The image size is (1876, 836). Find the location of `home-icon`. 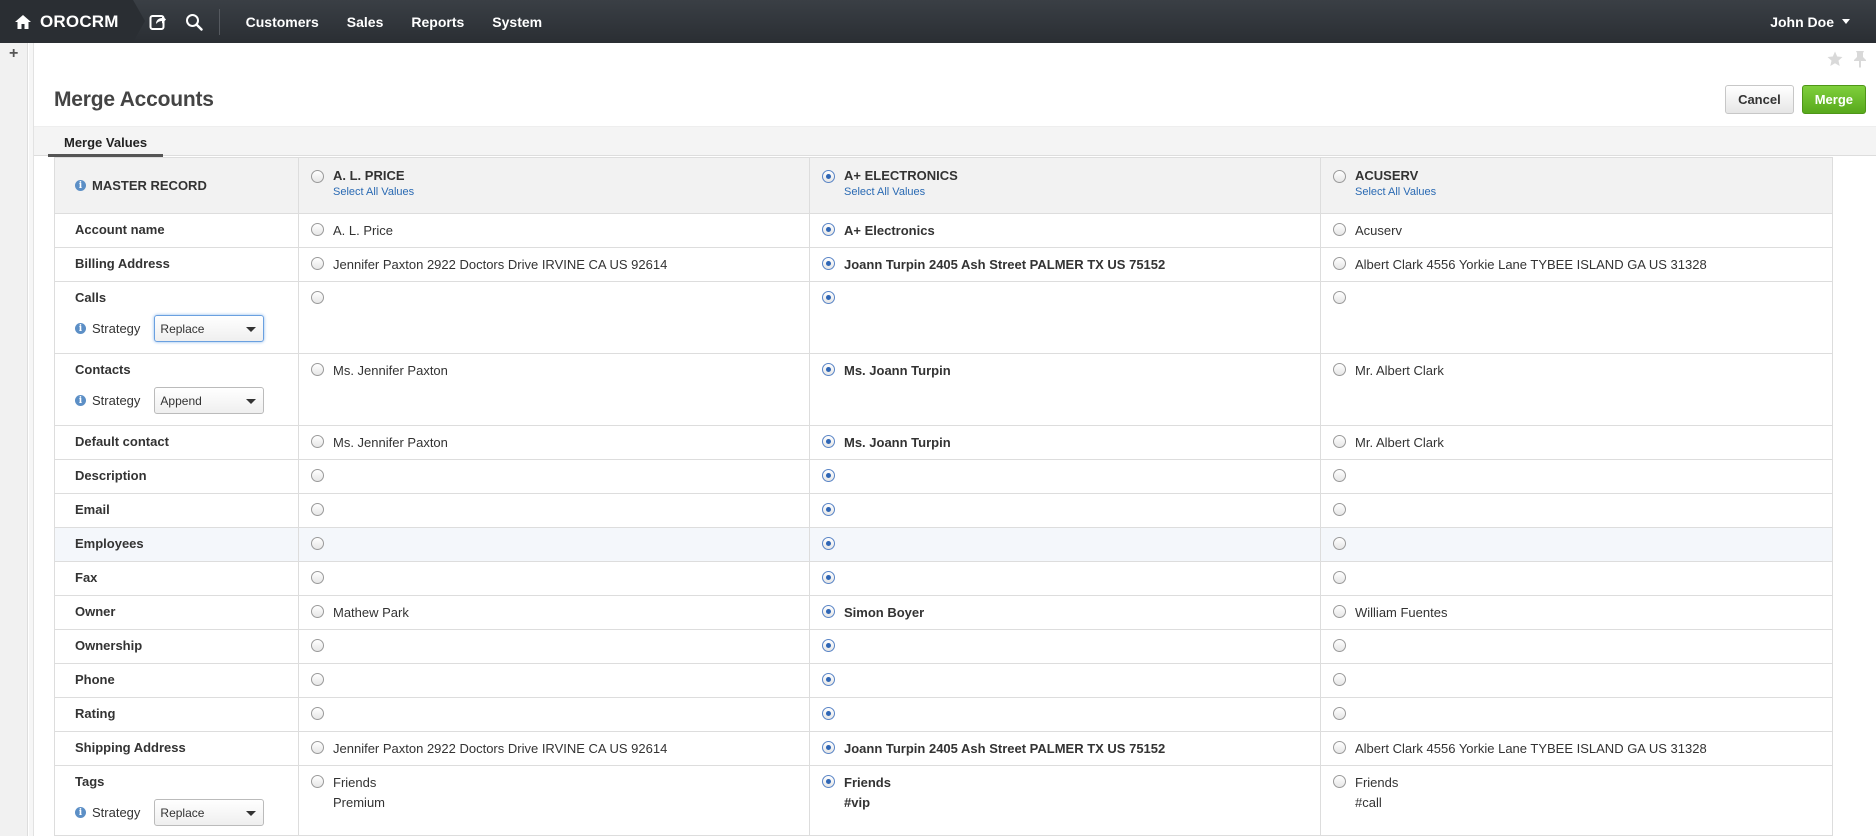

home-icon is located at coordinates (23, 22).